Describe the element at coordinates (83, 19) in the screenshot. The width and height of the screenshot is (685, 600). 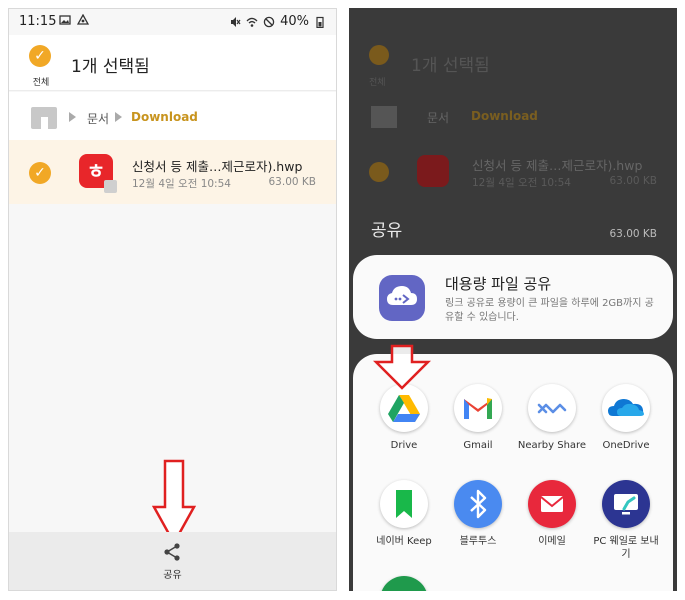
I see `alert-icon` at that location.